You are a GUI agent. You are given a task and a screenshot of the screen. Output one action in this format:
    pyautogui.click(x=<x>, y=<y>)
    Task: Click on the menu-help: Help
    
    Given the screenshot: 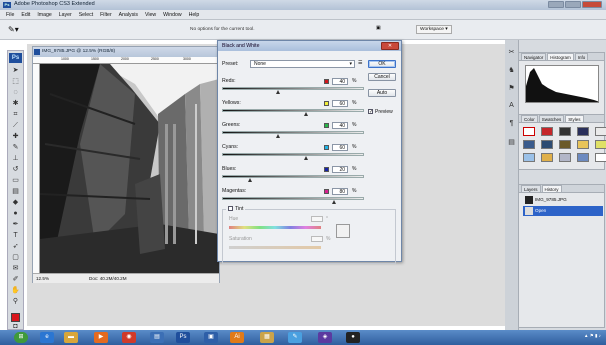 What is the action you would take?
    pyautogui.click(x=194, y=15)
    